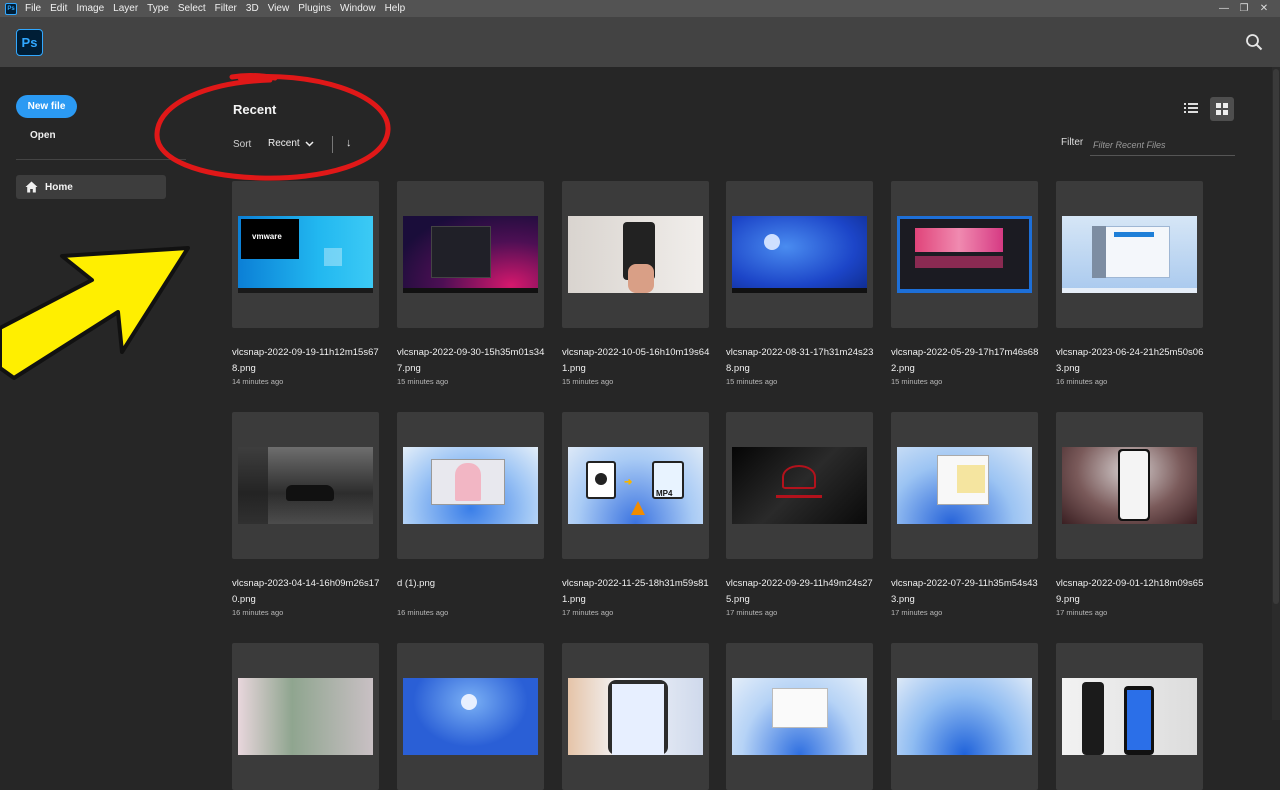 The height and width of the screenshot is (790, 1280). What do you see at coordinates (1264, 8) in the screenshot?
I see `close-icon: ✕` at bounding box center [1264, 8].